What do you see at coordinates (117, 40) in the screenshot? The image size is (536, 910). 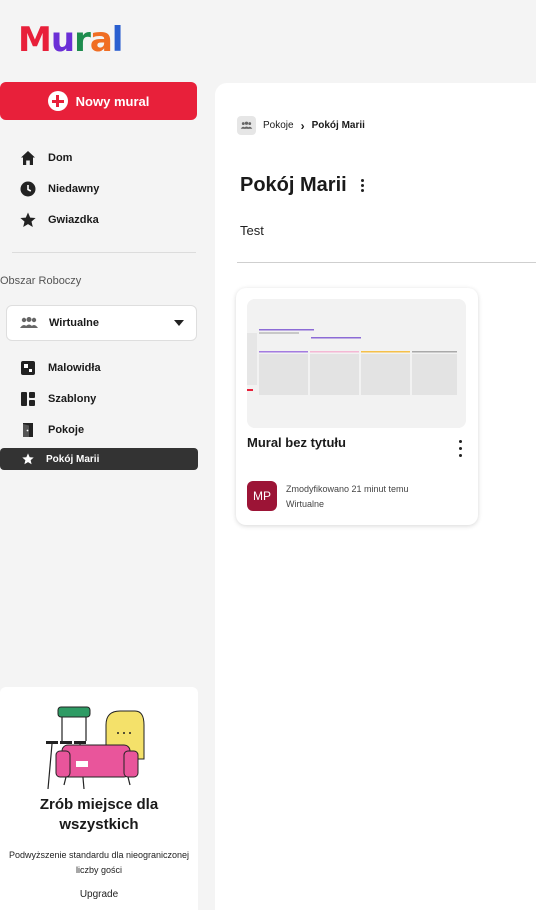 I see `logo-letter: l` at bounding box center [117, 40].